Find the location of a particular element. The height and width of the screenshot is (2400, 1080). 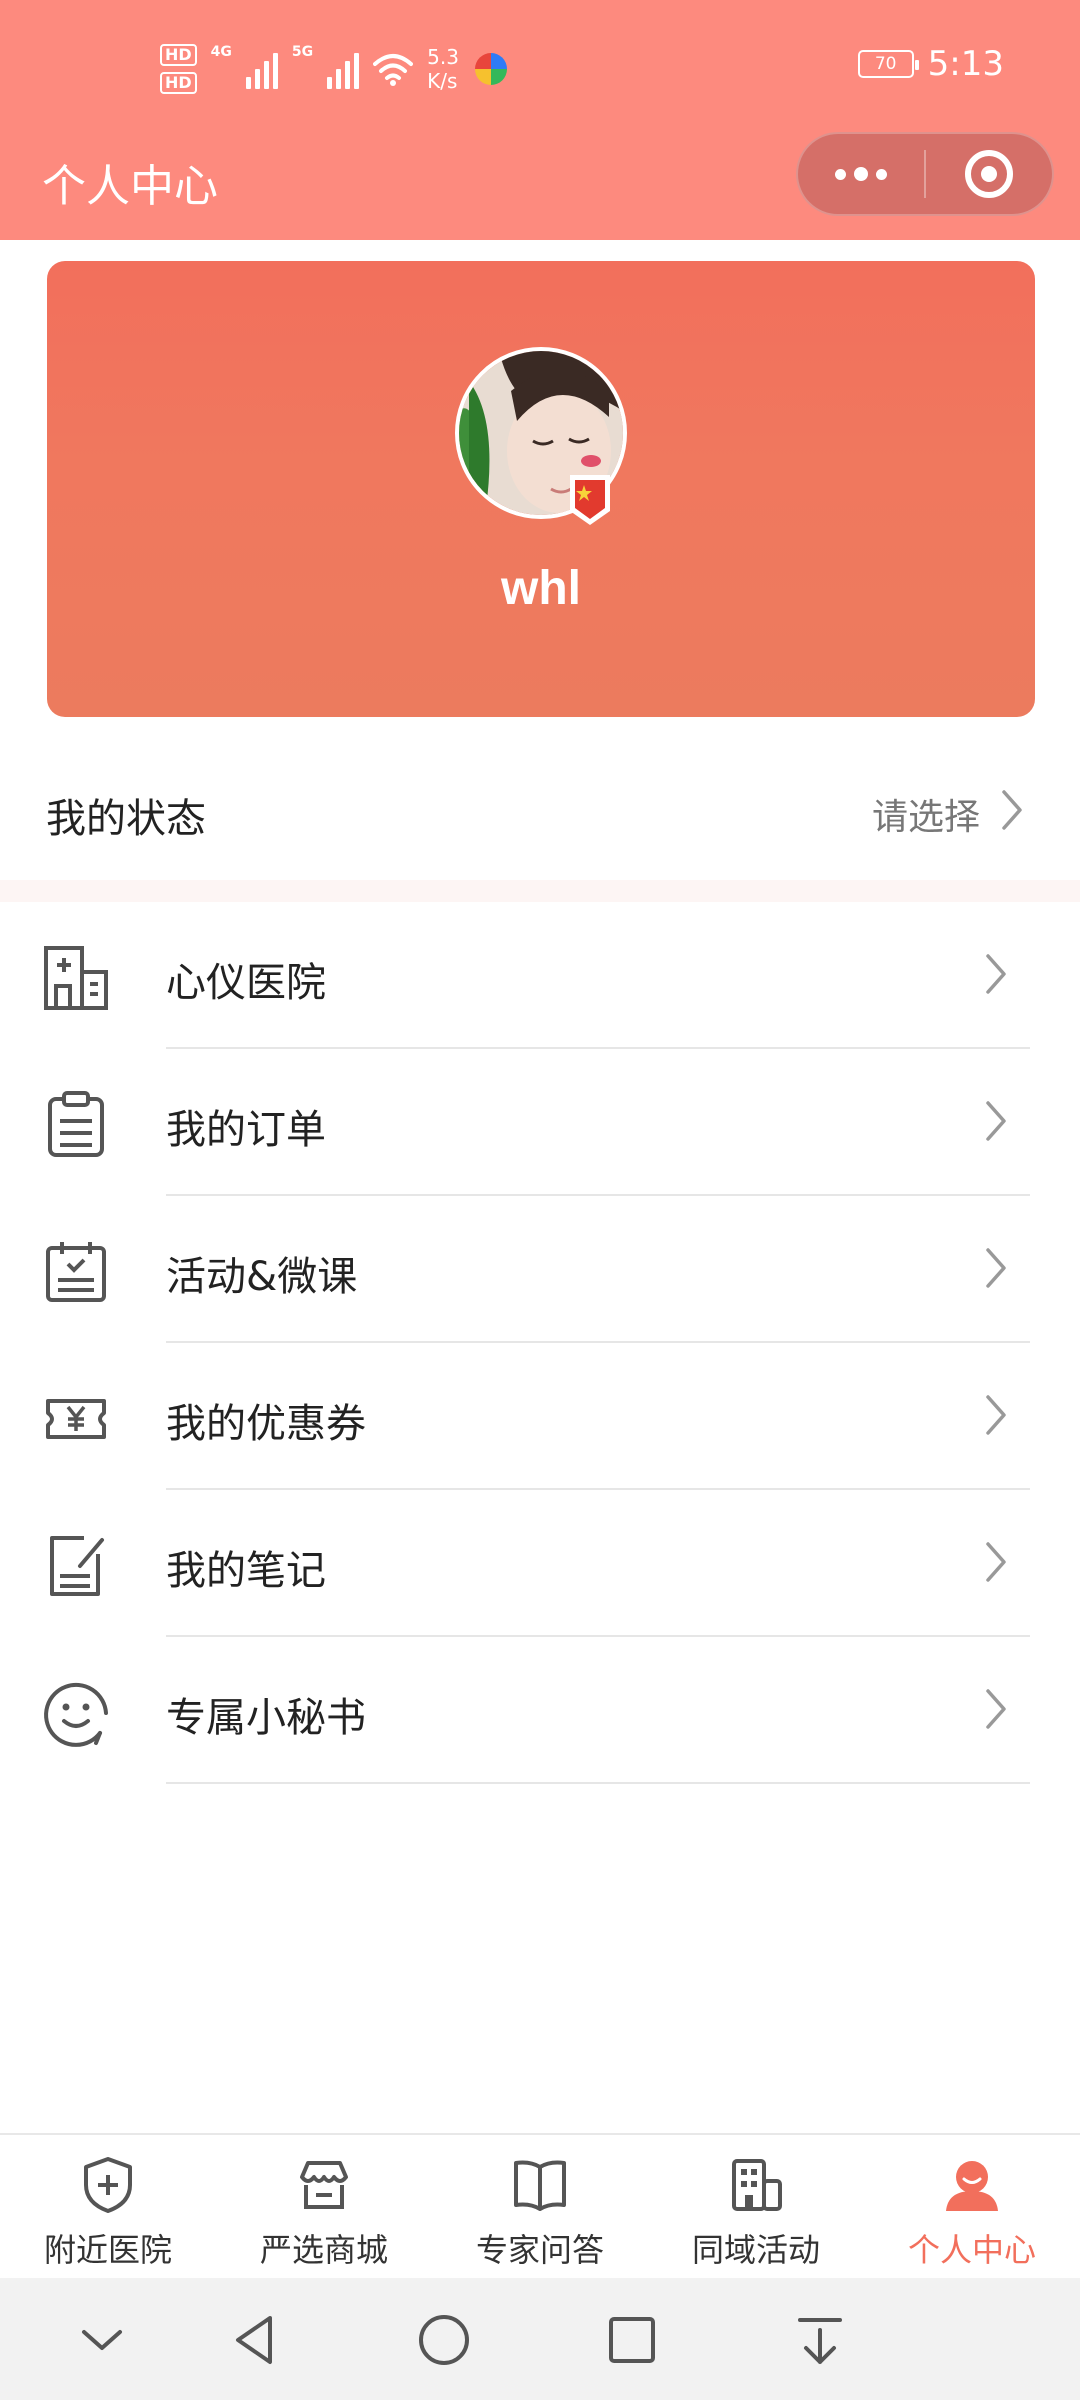

menu-item-my-orders: 我的订单 is located at coordinates (540, 1122).